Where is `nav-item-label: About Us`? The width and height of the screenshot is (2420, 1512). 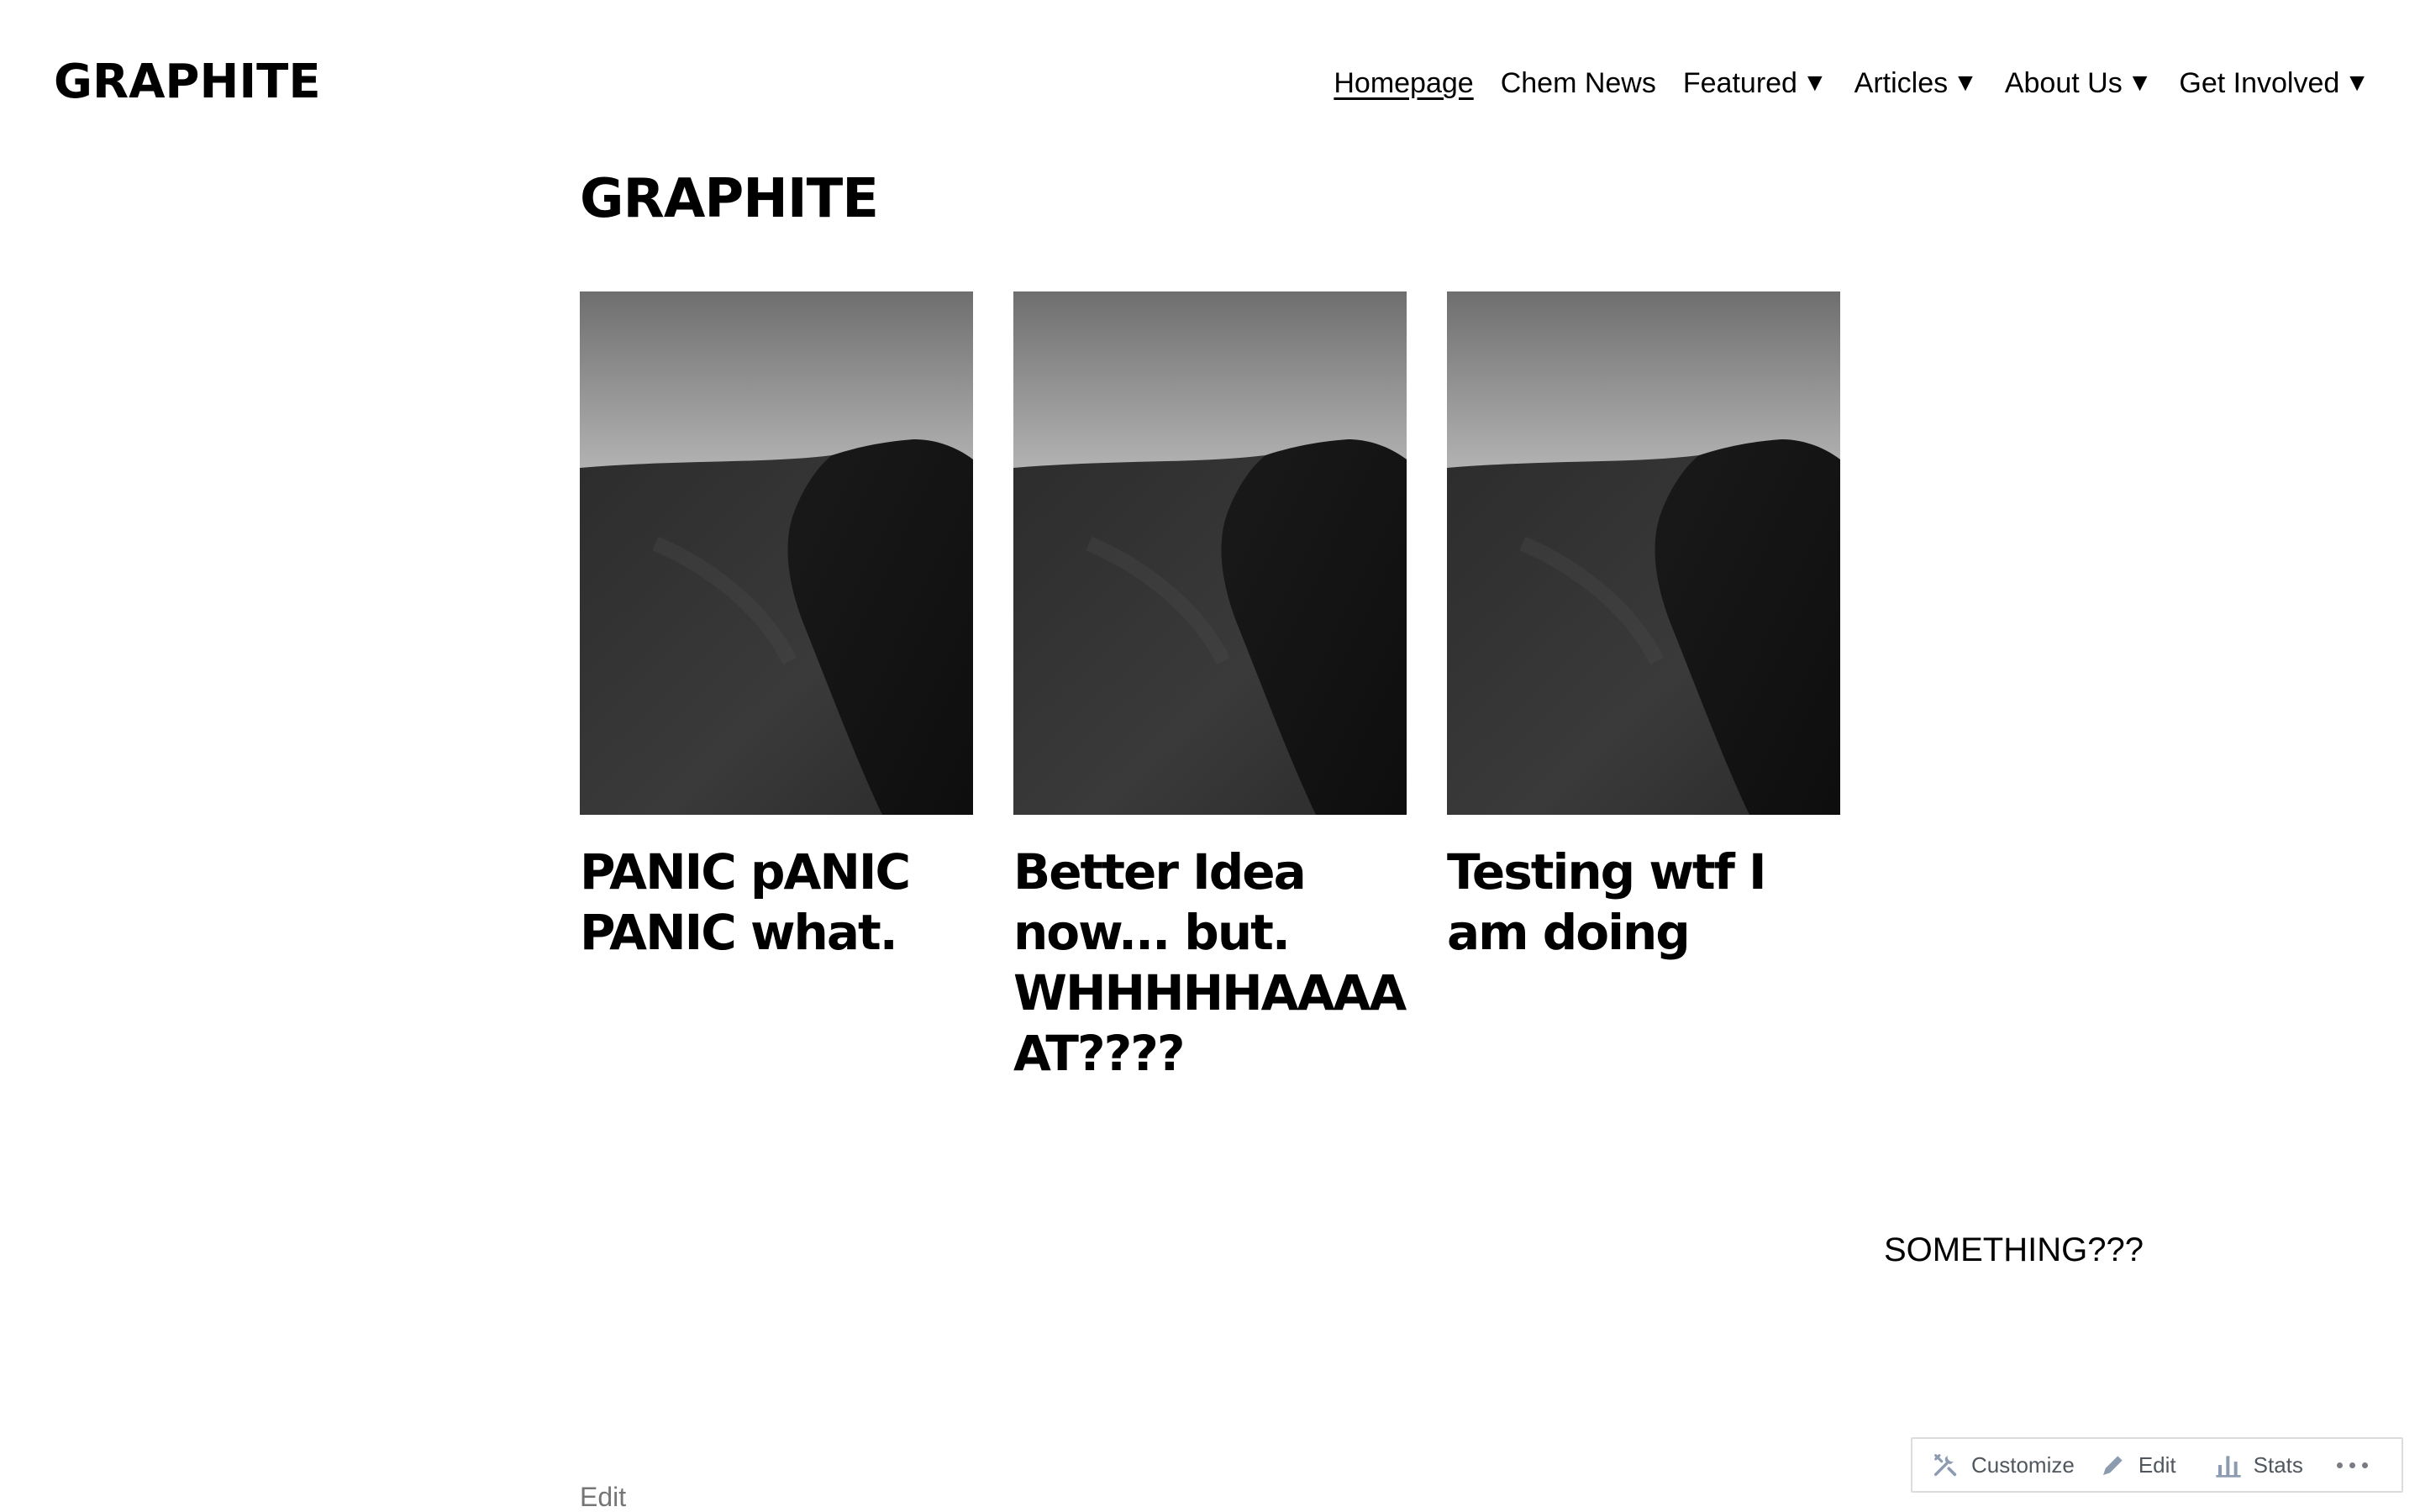
nav-item-label: About Us is located at coordinates (2063, 83).